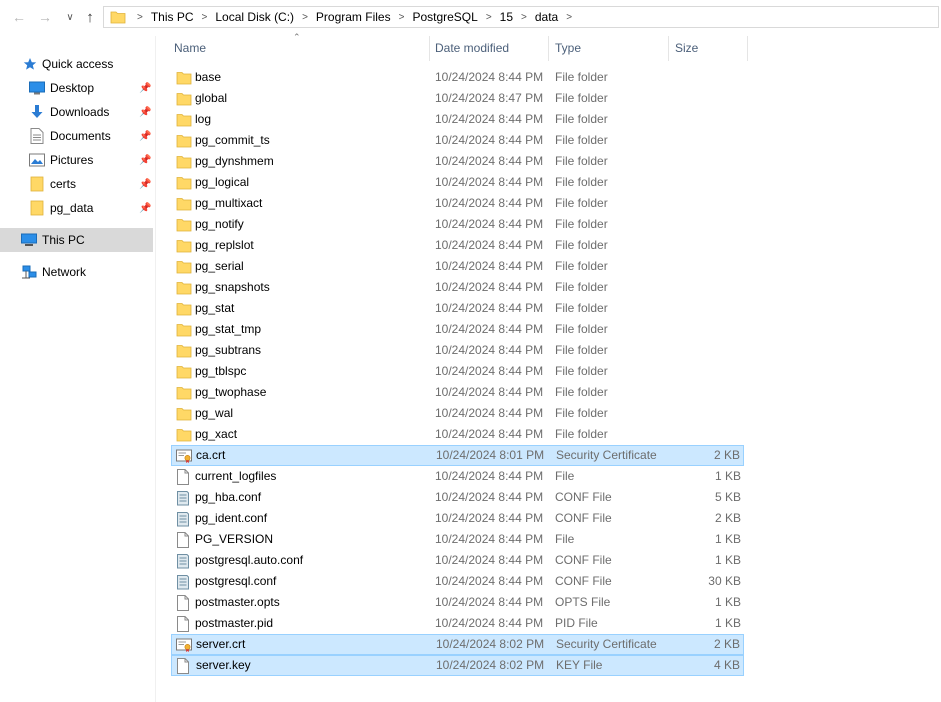  Describe the element at coordinates (568, 48) in the screenshot. I see `column-header-type: Type` at that location.